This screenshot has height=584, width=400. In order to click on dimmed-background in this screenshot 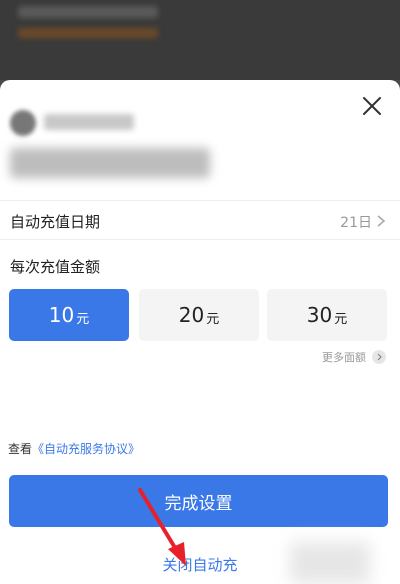, I will do `click(200, 40)`.